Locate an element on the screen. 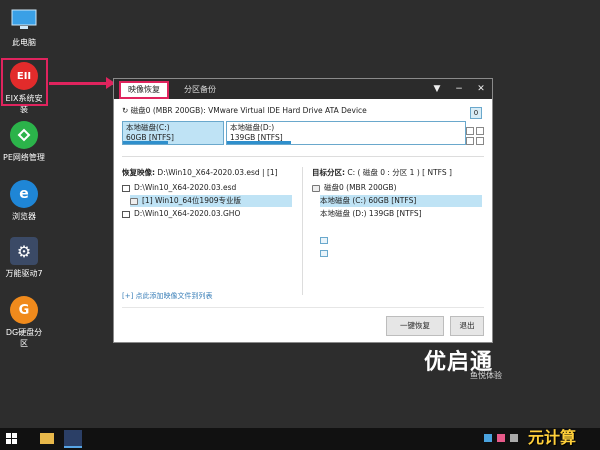 The width and height of the screenshot is (600, 450). tree-item: D:\Win10_X64-2020.03.esd is located at coordinates (179, 188).